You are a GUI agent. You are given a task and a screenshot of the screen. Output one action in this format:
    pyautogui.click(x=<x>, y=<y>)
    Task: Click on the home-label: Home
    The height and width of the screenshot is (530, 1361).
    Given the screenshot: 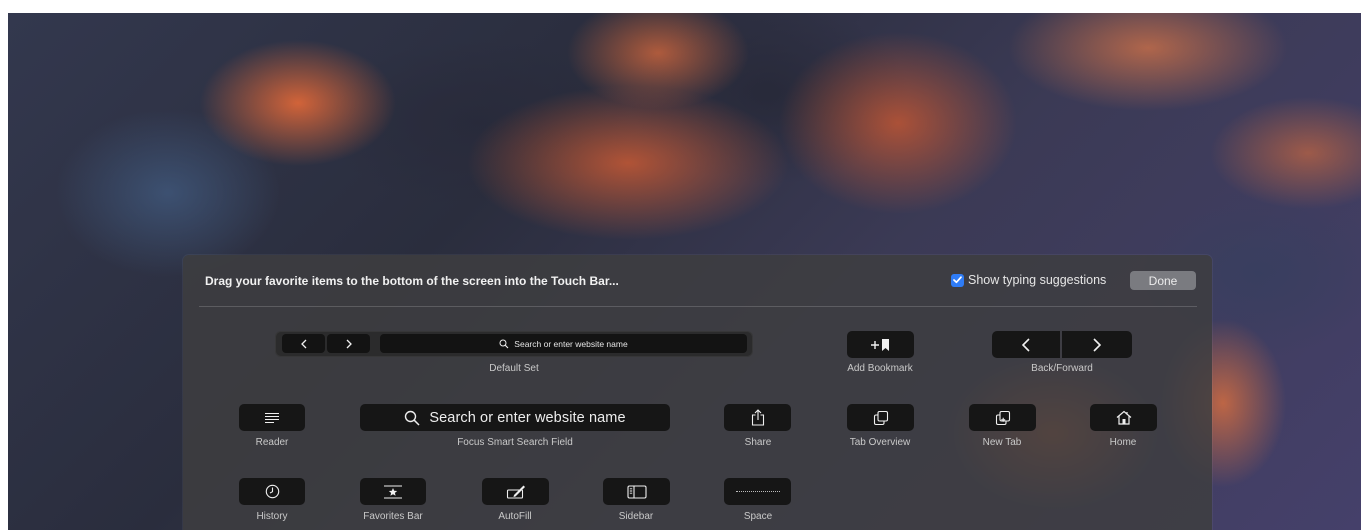 What is the action you would take?
    pyautogui.click(x=1123, y=442)
    